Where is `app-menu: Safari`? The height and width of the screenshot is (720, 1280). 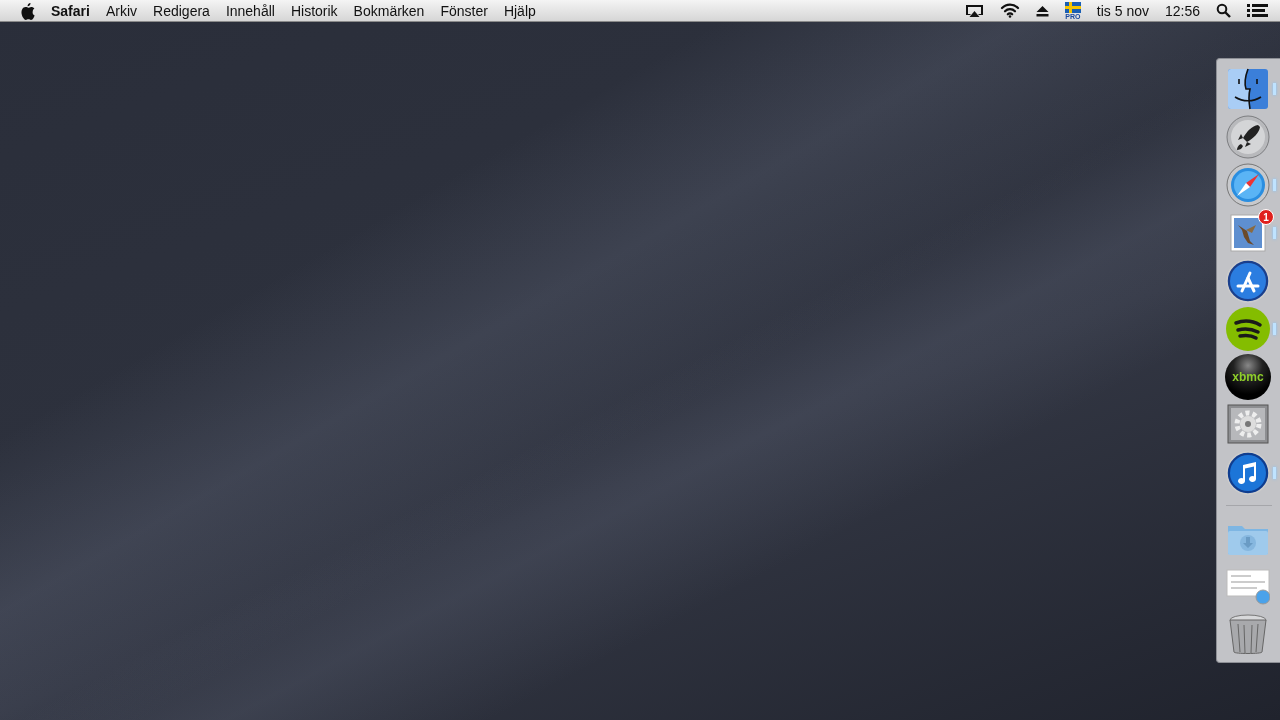 app-menu: Safari is located at coordinates (70, 11).